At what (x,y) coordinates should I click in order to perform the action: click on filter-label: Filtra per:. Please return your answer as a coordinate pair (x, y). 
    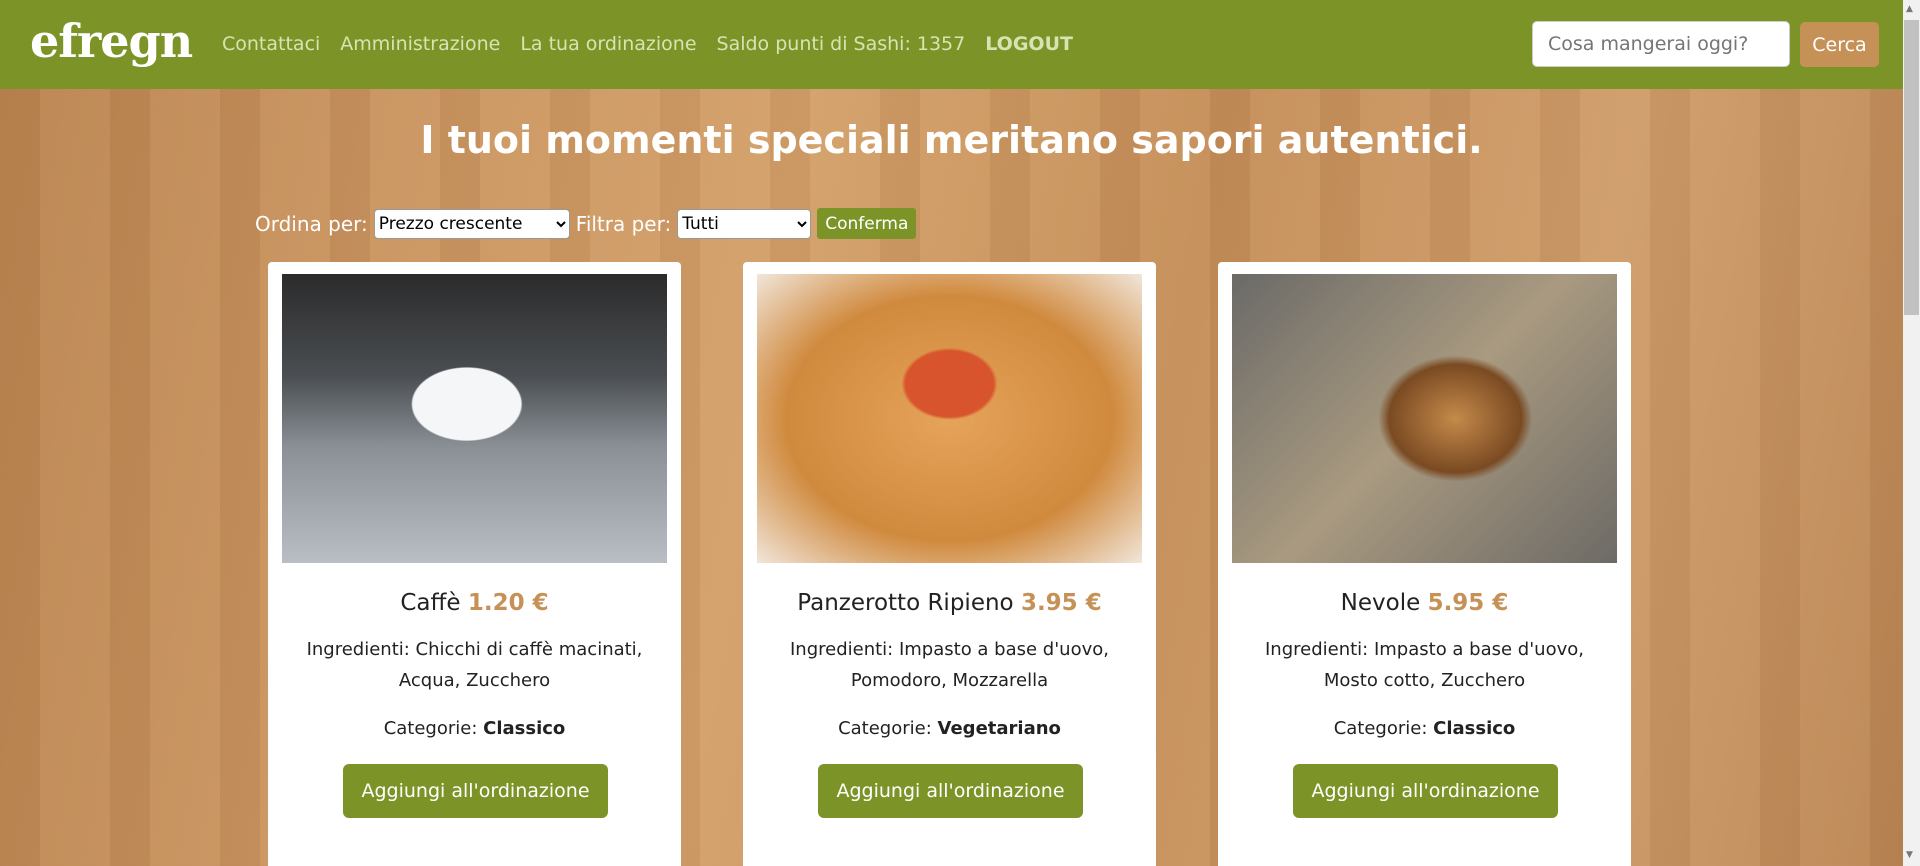
    Looking at the image, I should click on (623, 223).